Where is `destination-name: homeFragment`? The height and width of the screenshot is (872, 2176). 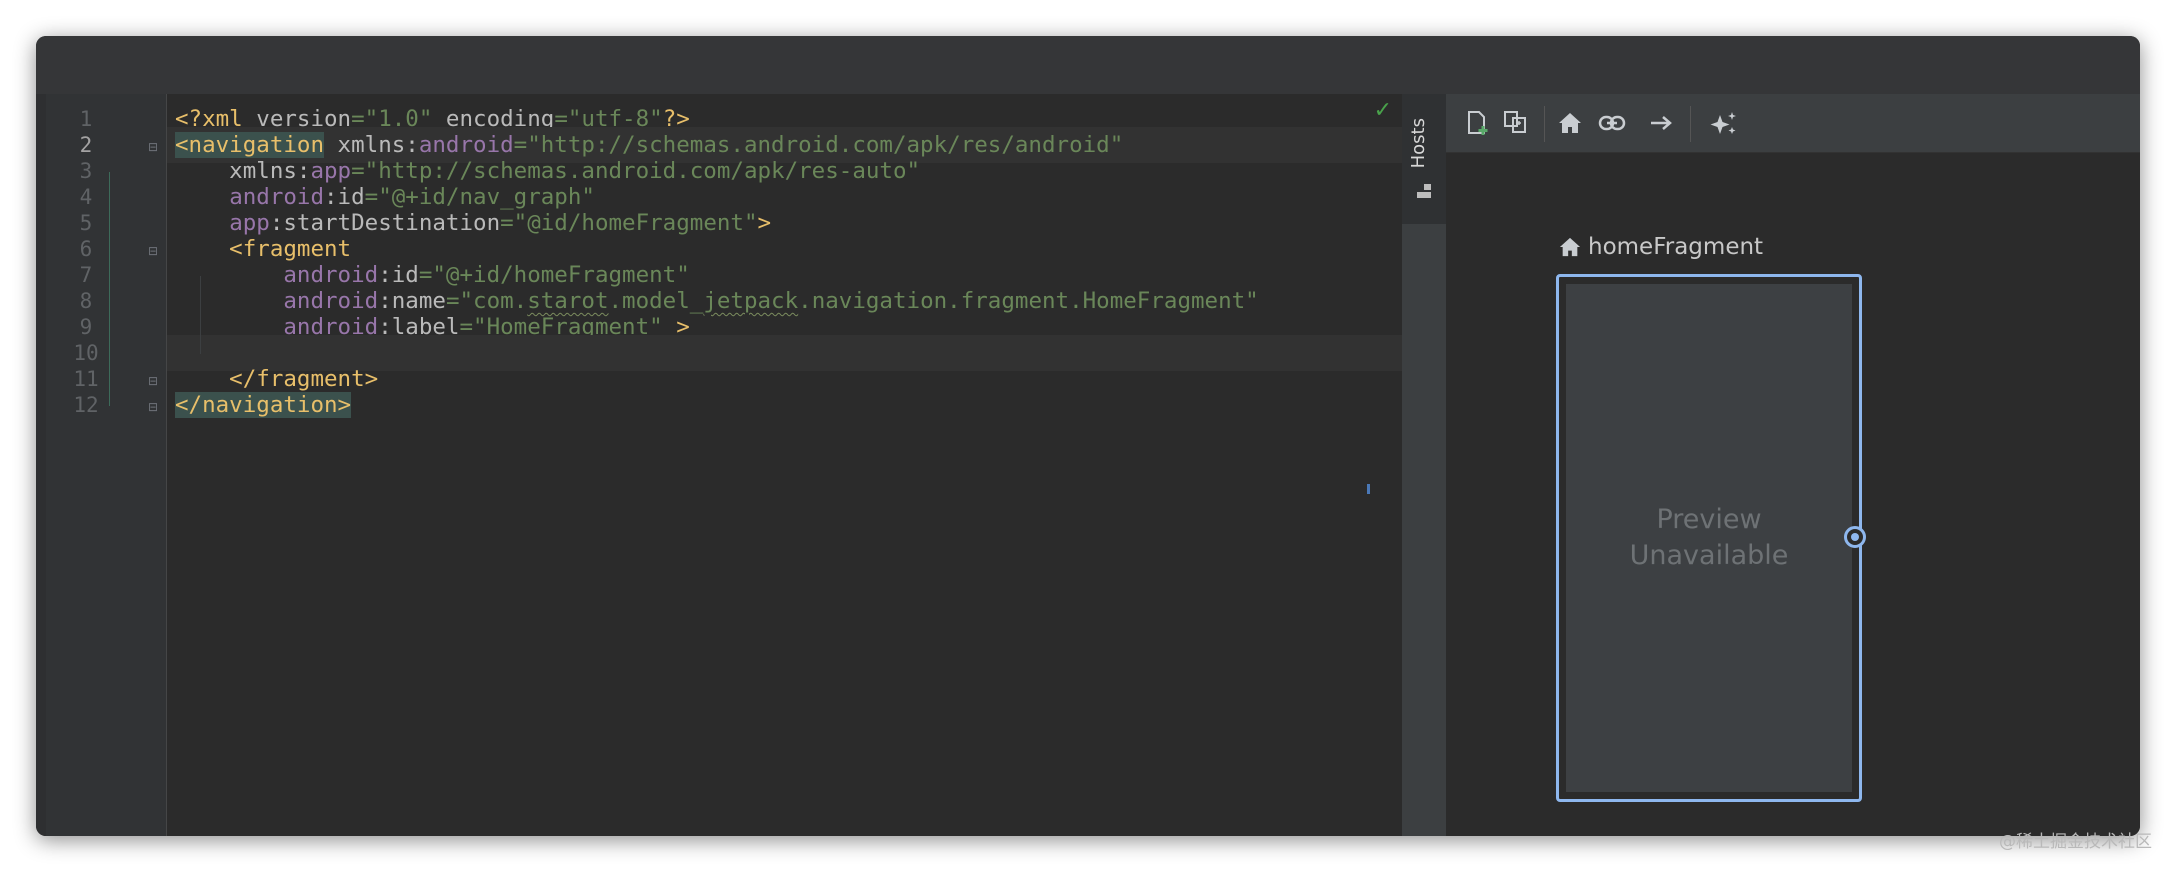
destination-name: homeFragment is located at coordinates (1676, 247).